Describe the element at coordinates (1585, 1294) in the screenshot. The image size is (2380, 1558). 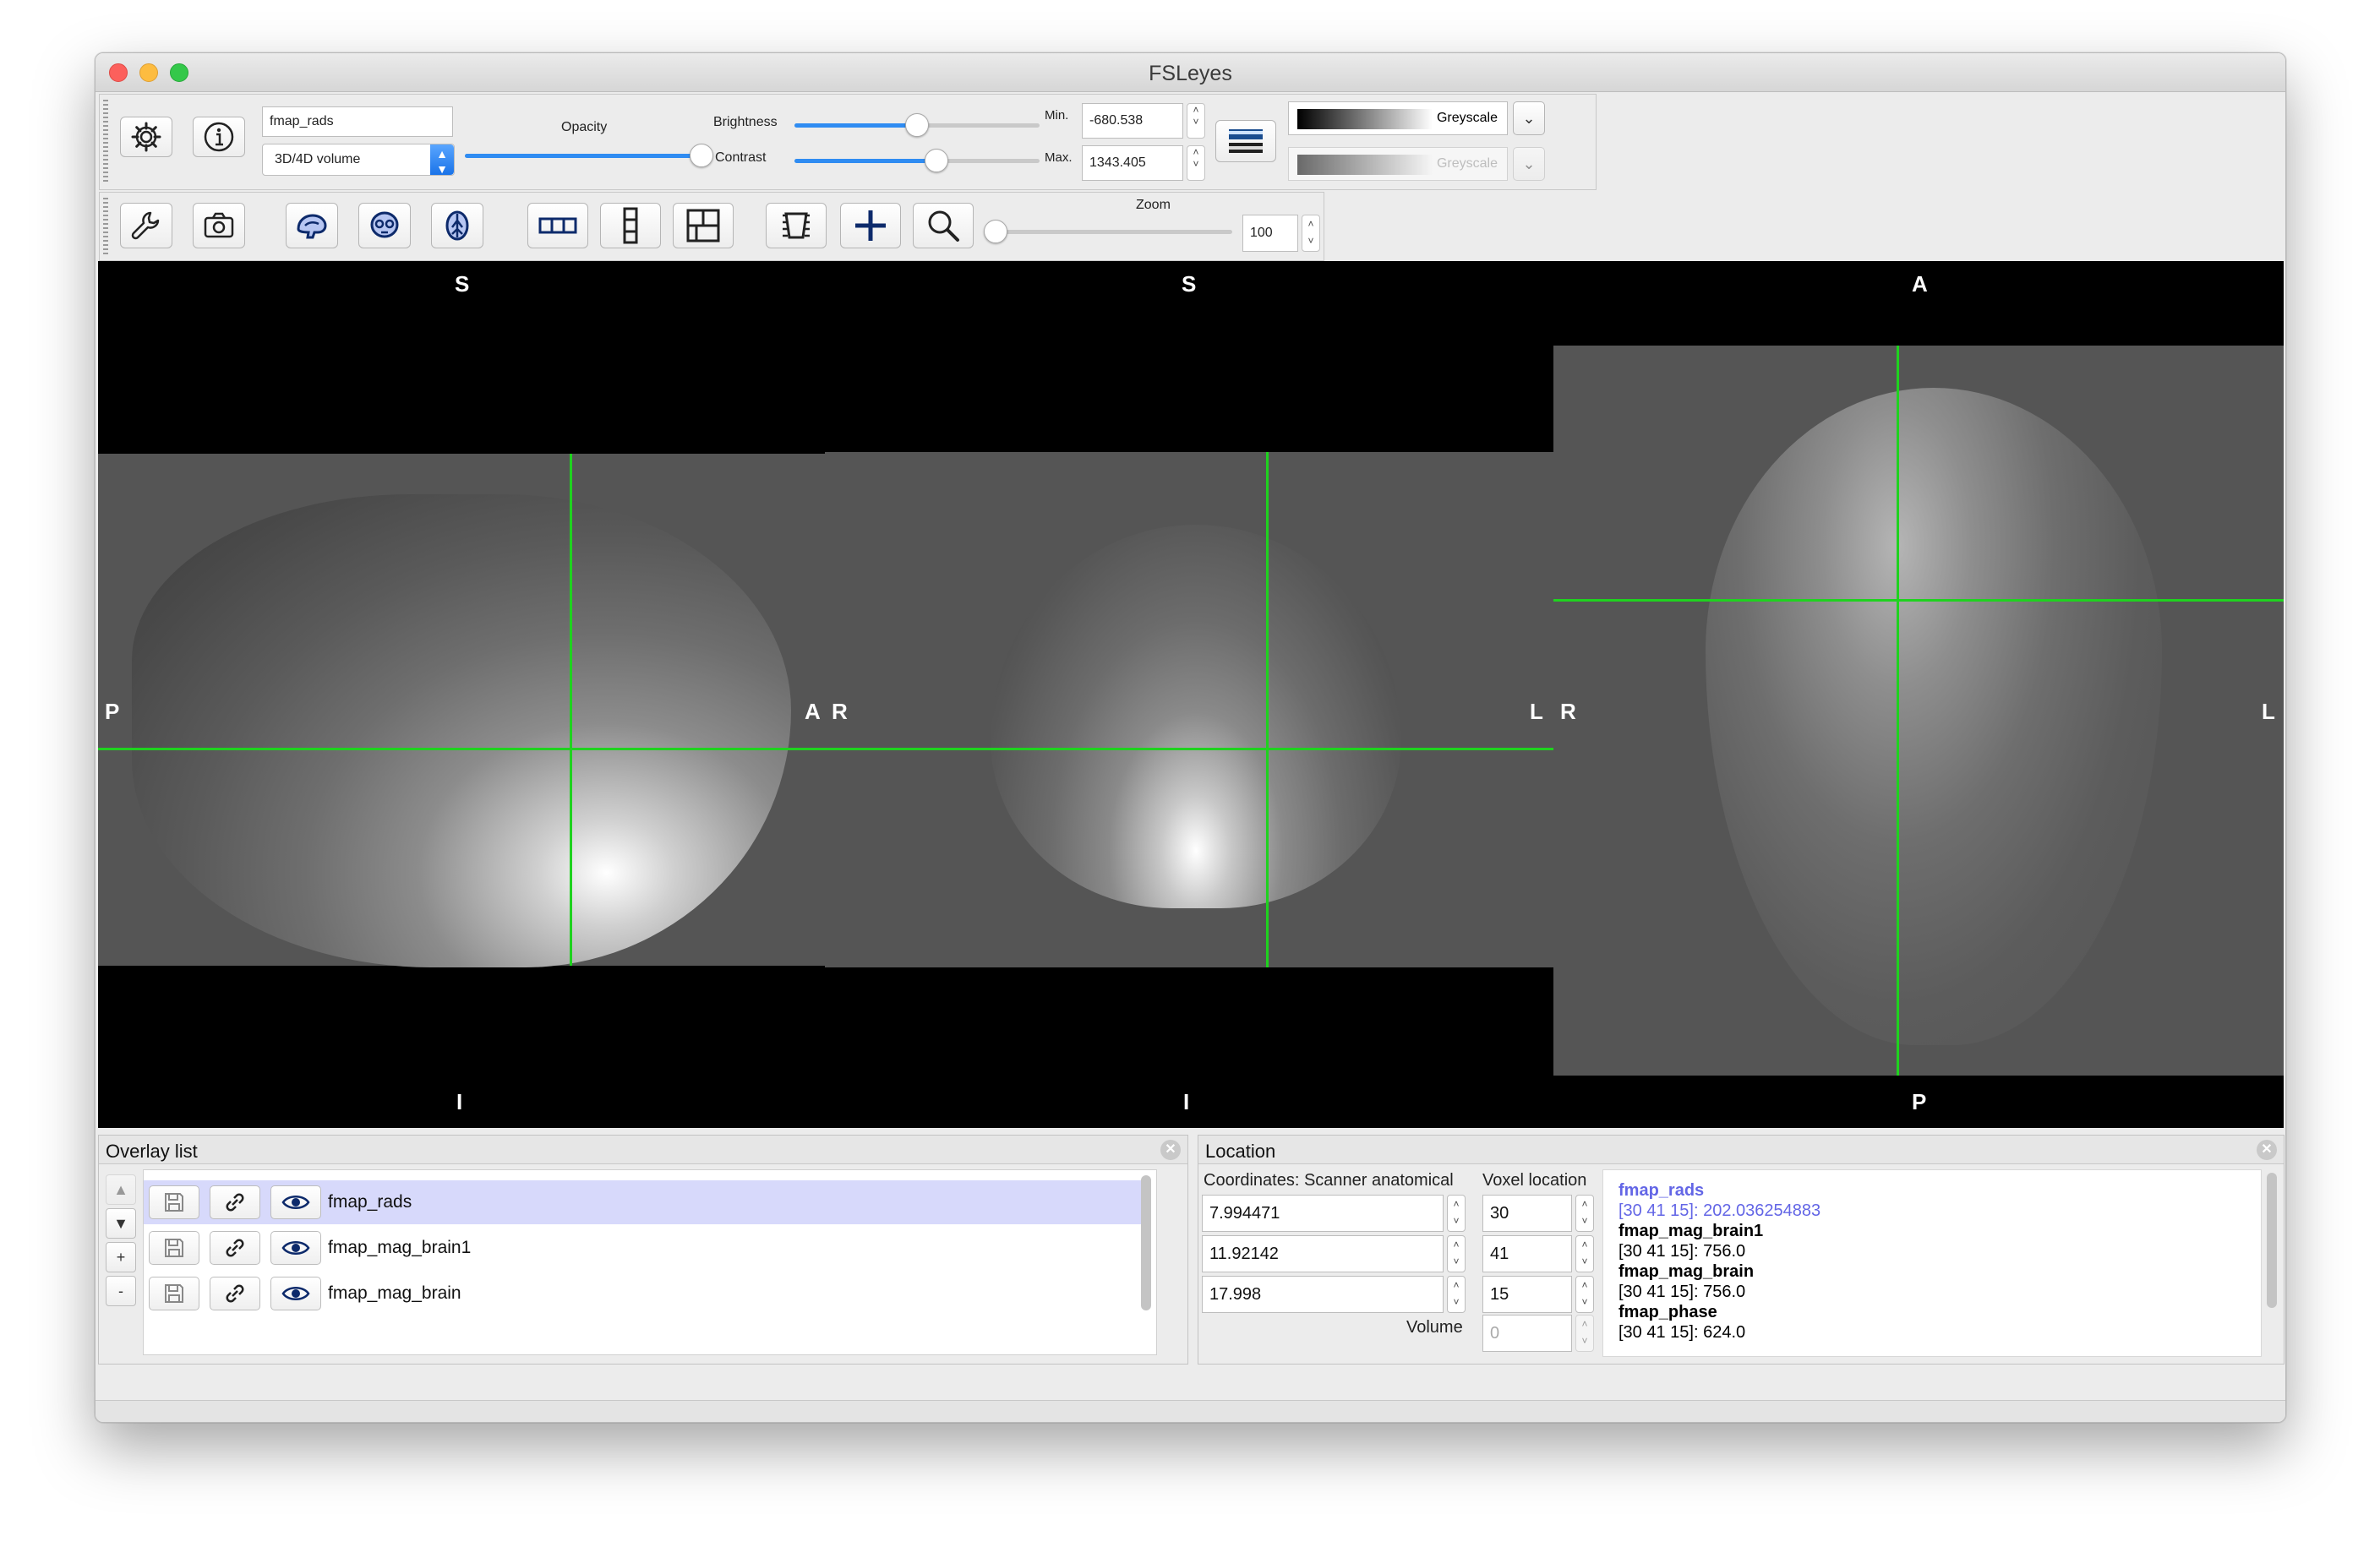
I see `voxel-z-stepper: ˄ ˅` at that location.